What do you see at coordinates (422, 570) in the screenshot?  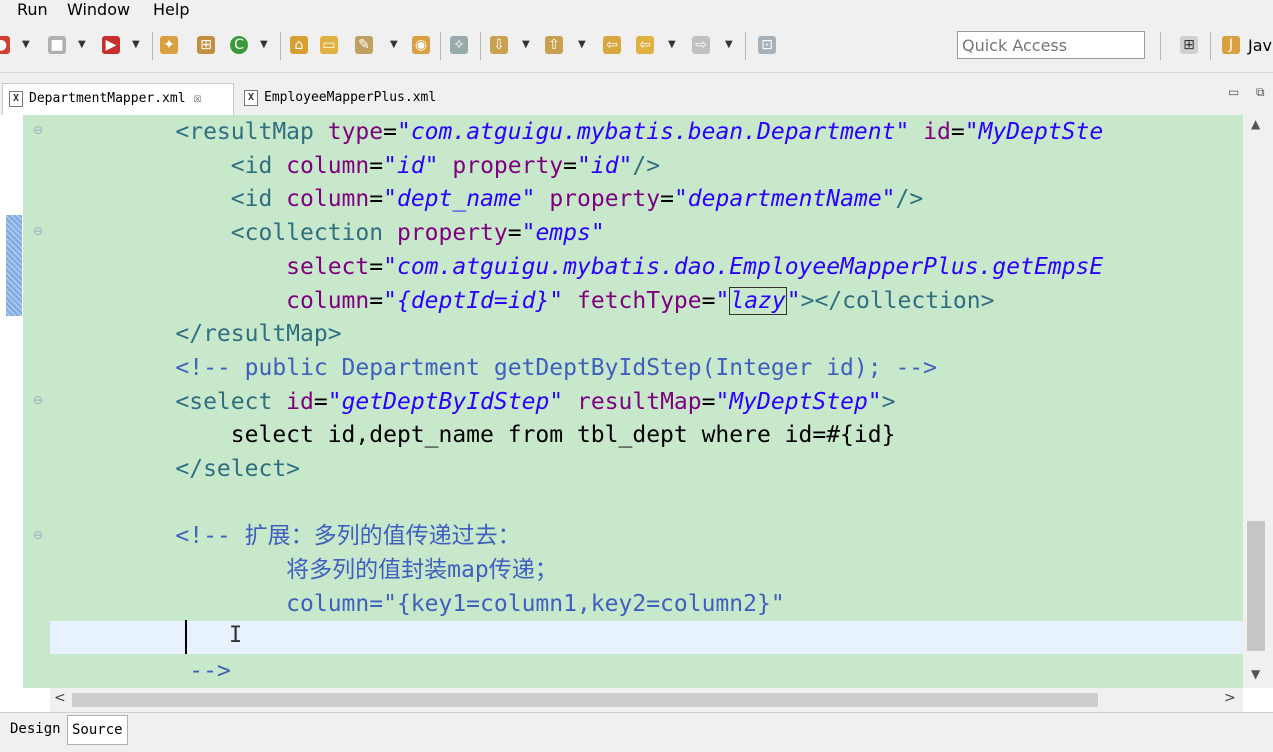 I see `code-token: 将多列的值封装map传递；` at bounding box center [422, 570].